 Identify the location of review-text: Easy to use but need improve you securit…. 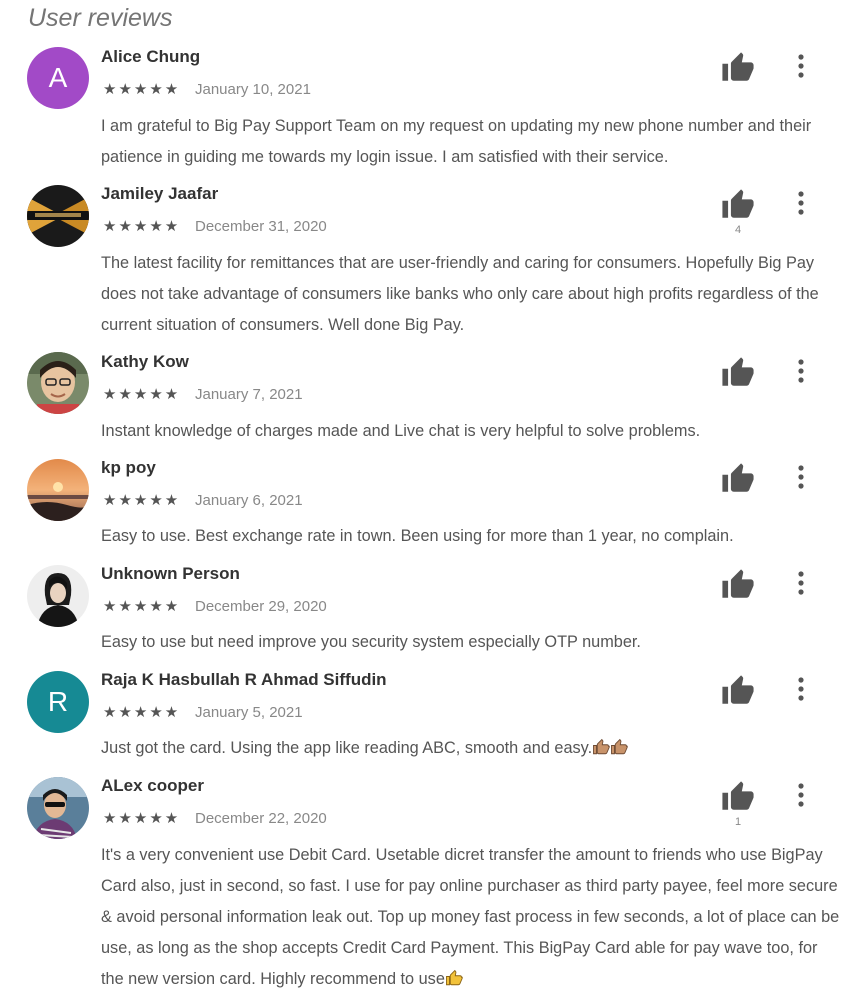
(371, 642).